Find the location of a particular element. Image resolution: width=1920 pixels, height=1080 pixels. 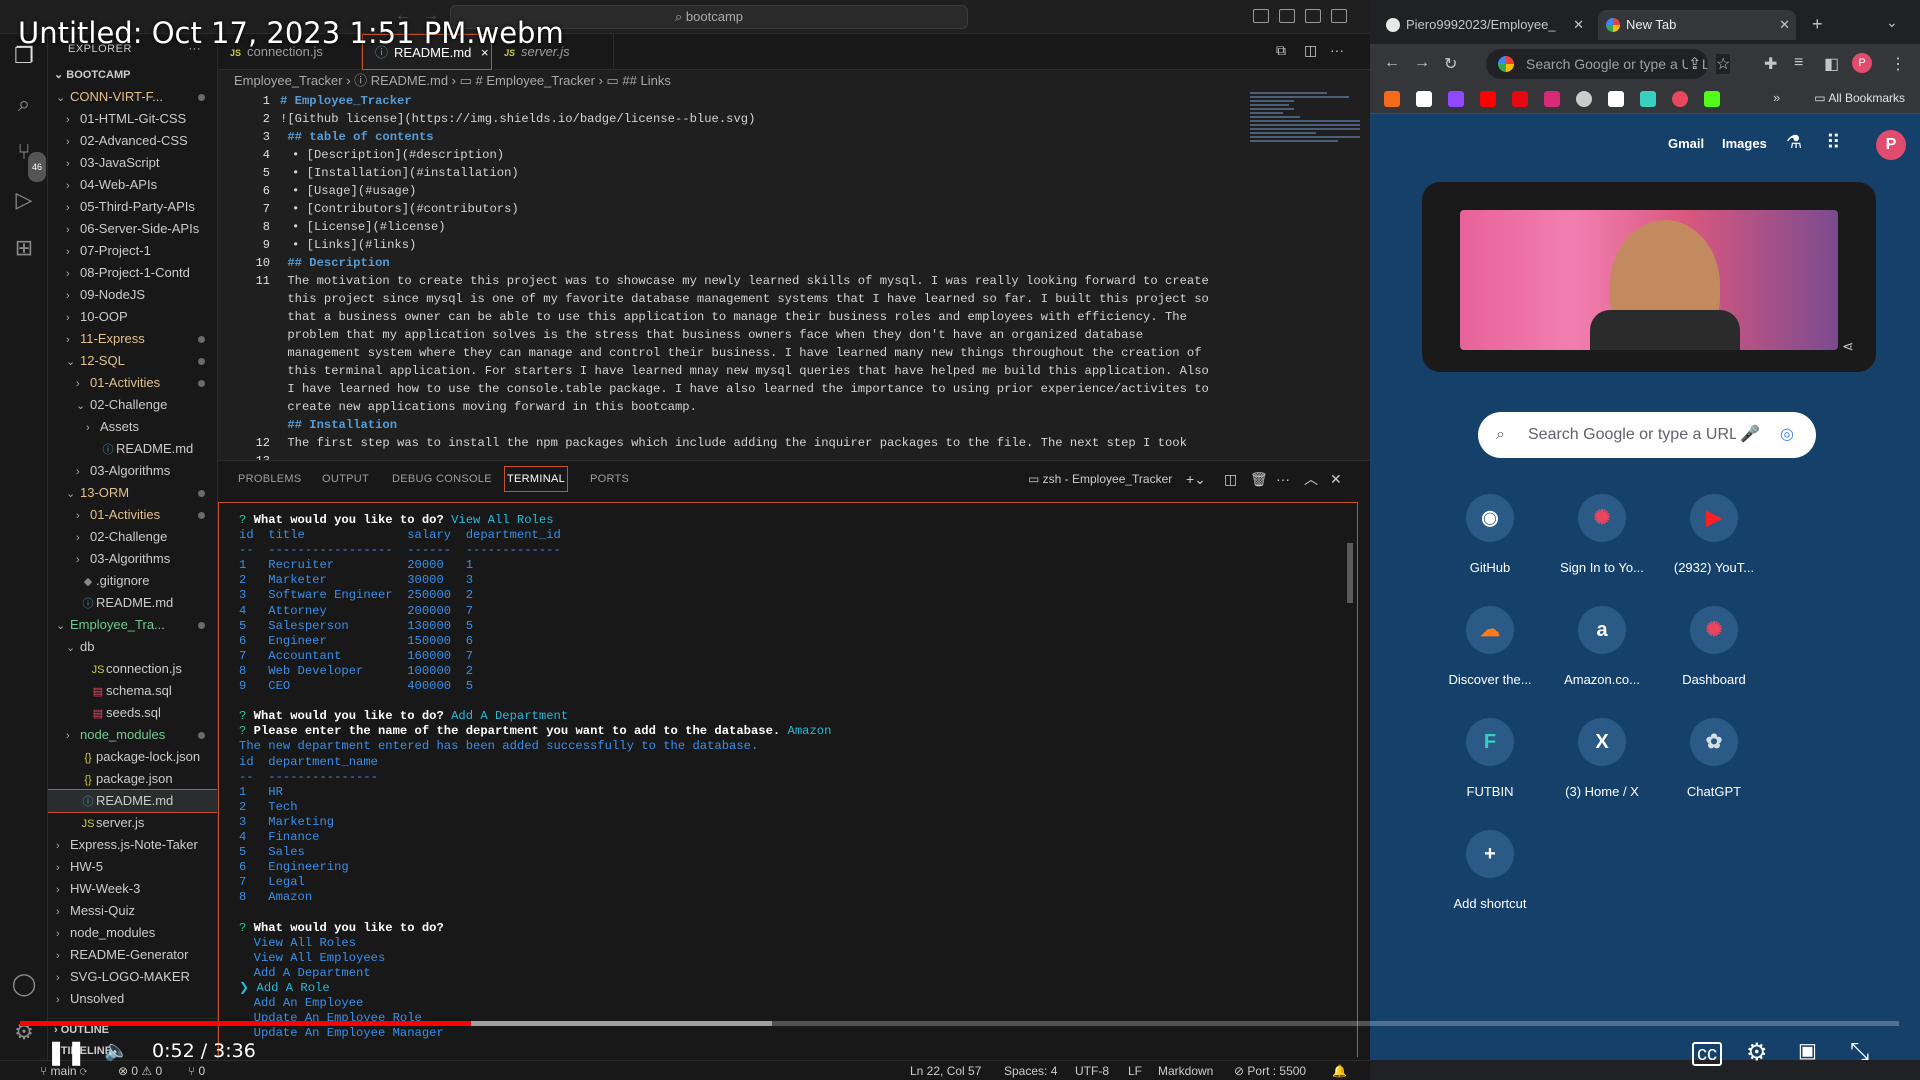

new-terminal-icon: +⌄ is located at coordinates (1196, 479).